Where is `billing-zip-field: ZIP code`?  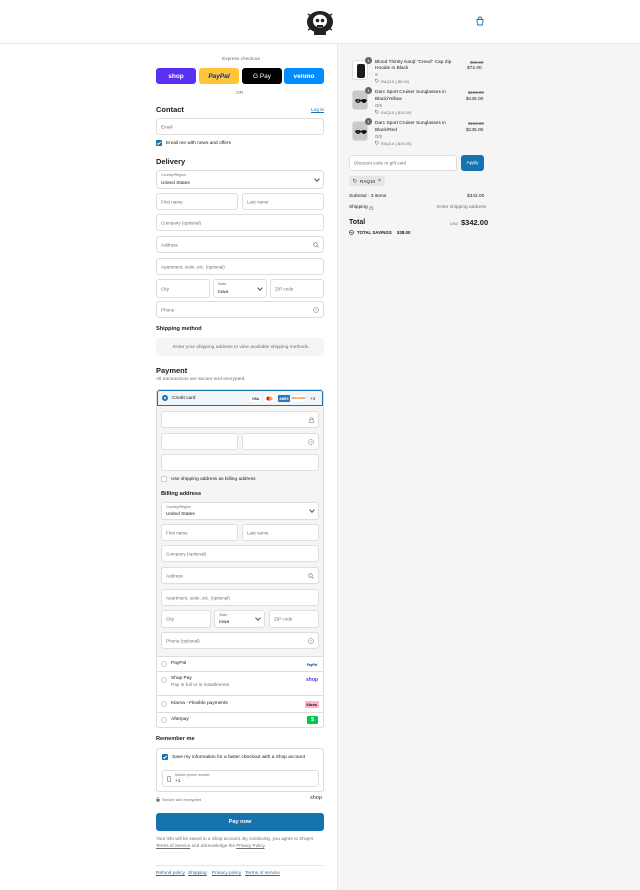
billing-zip-field: ZIP code is located at coordinates (294, 619).